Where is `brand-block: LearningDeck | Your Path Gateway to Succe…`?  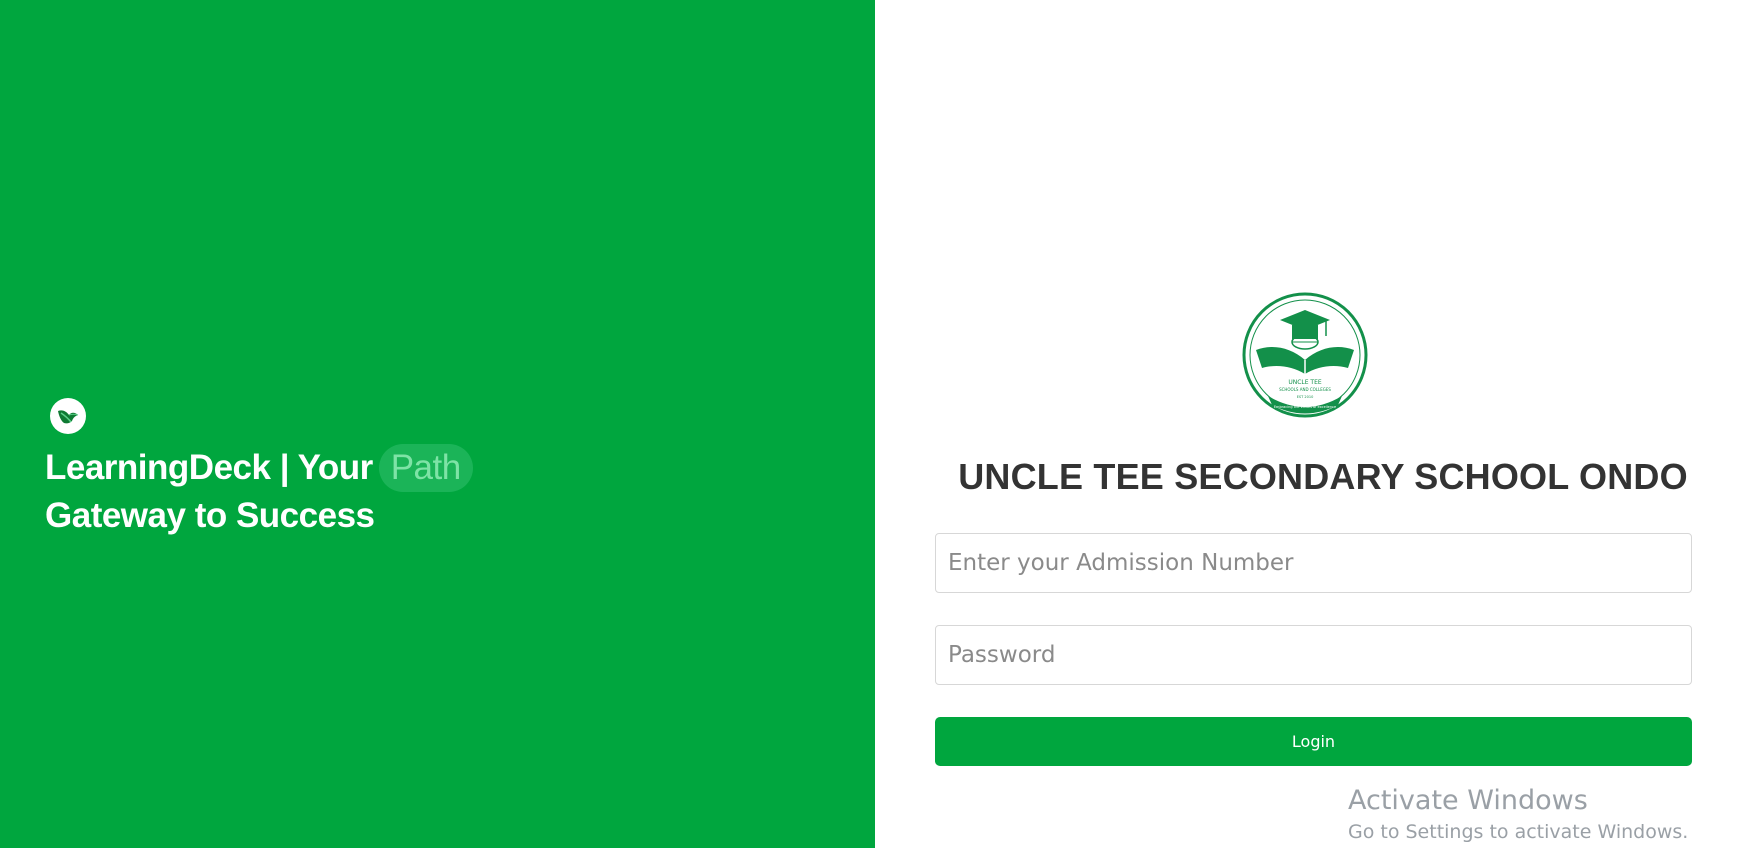 brand-block: LearningDeck | Your Path Gateway to Succe… is located at coordinates (325, 469).